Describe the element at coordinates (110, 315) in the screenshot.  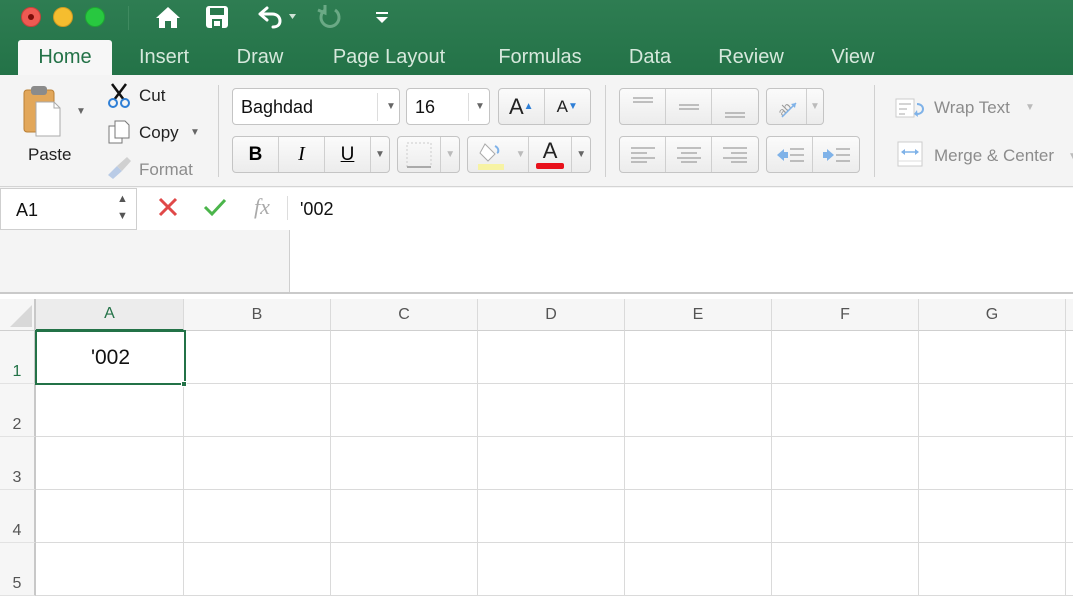
I see `column-header-a: A` at that location.